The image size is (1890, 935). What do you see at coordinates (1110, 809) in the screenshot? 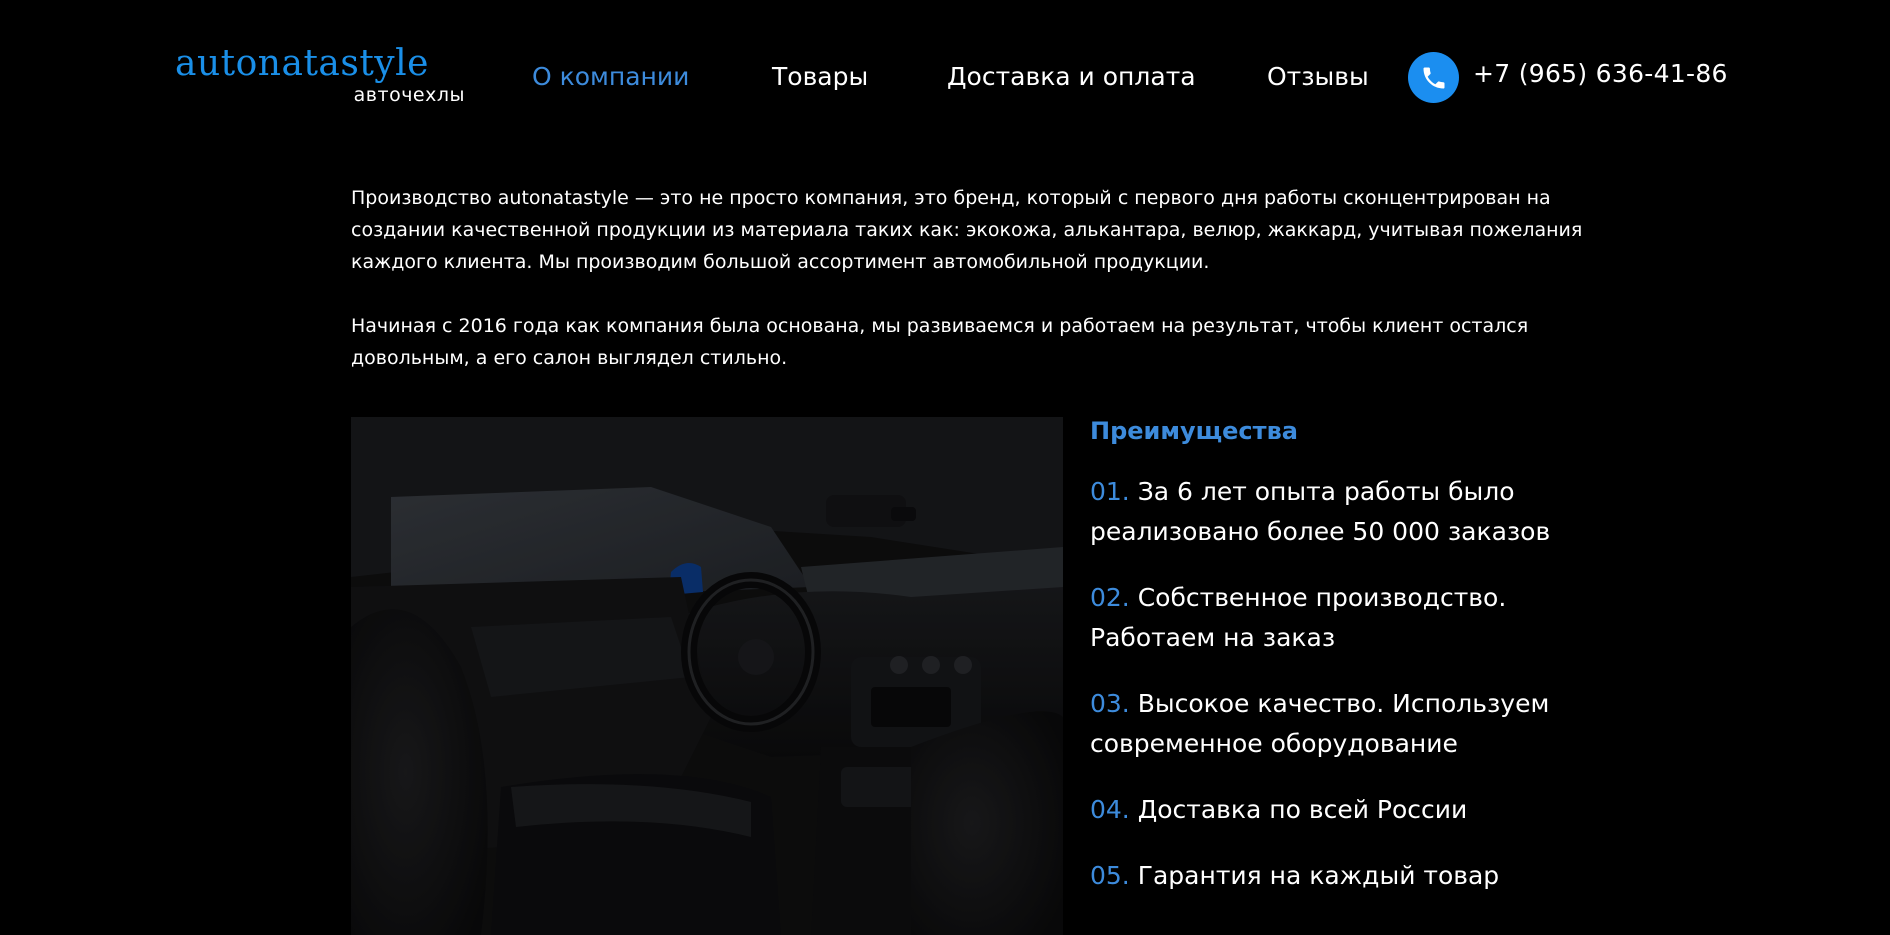
I see `advantage-number: 04.` at bounding box center [1110, 809].